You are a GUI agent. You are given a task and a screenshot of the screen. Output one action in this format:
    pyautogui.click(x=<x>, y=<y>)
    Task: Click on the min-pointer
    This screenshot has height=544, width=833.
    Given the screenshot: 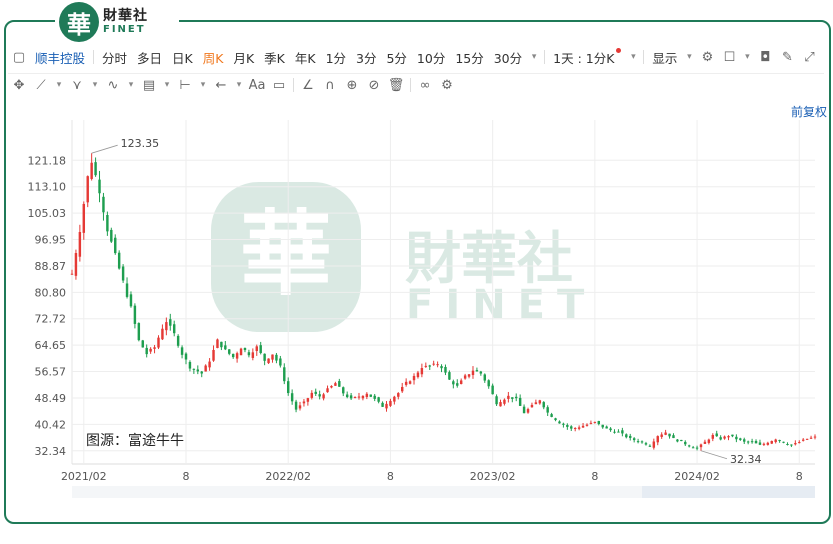 What is the action you would take?
    pyautogui.click(x=714, y=455)
    